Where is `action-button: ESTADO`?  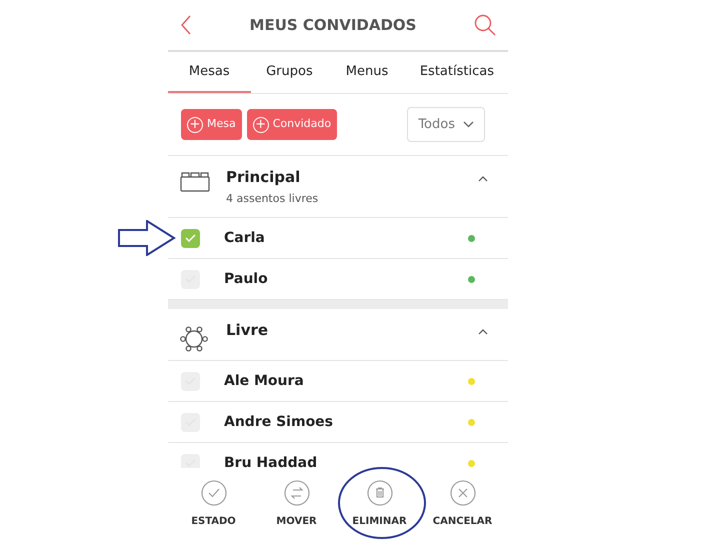 action-button: ESTADO is located at coordinates (214, 504).